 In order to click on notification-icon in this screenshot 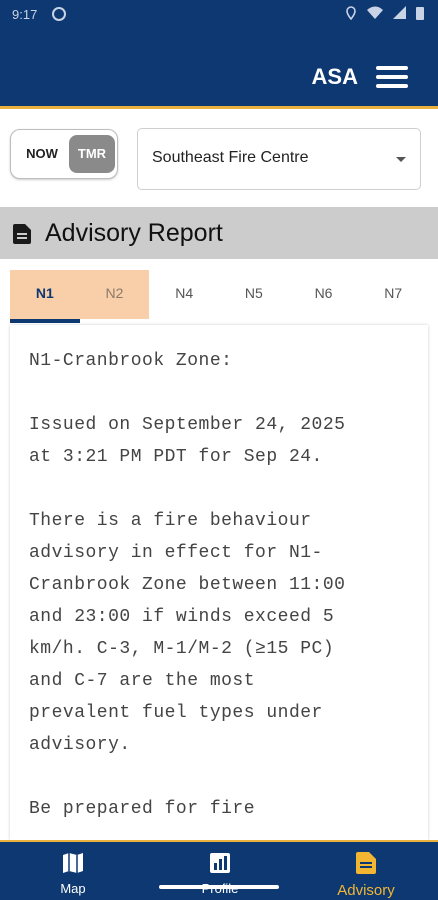, I will do `click(59, 14)`.